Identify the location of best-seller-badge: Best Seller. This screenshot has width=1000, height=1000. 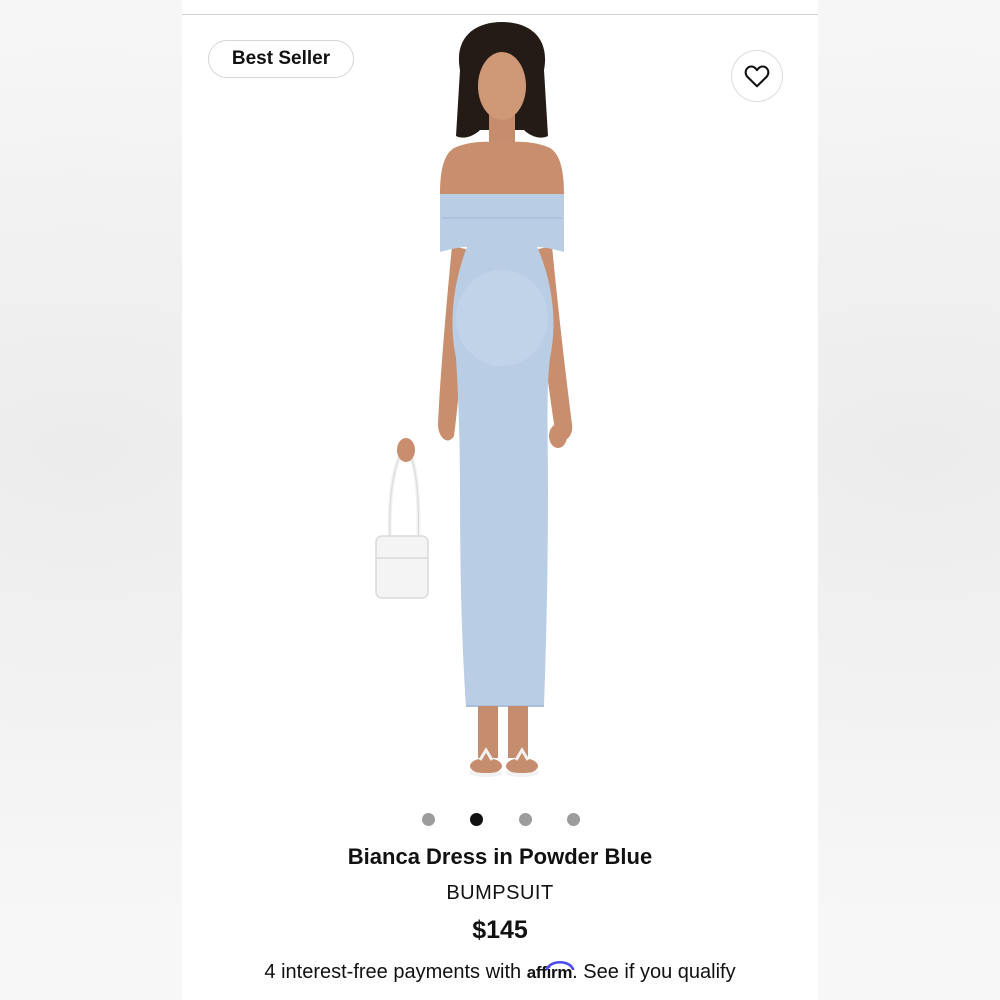
(281, 59).